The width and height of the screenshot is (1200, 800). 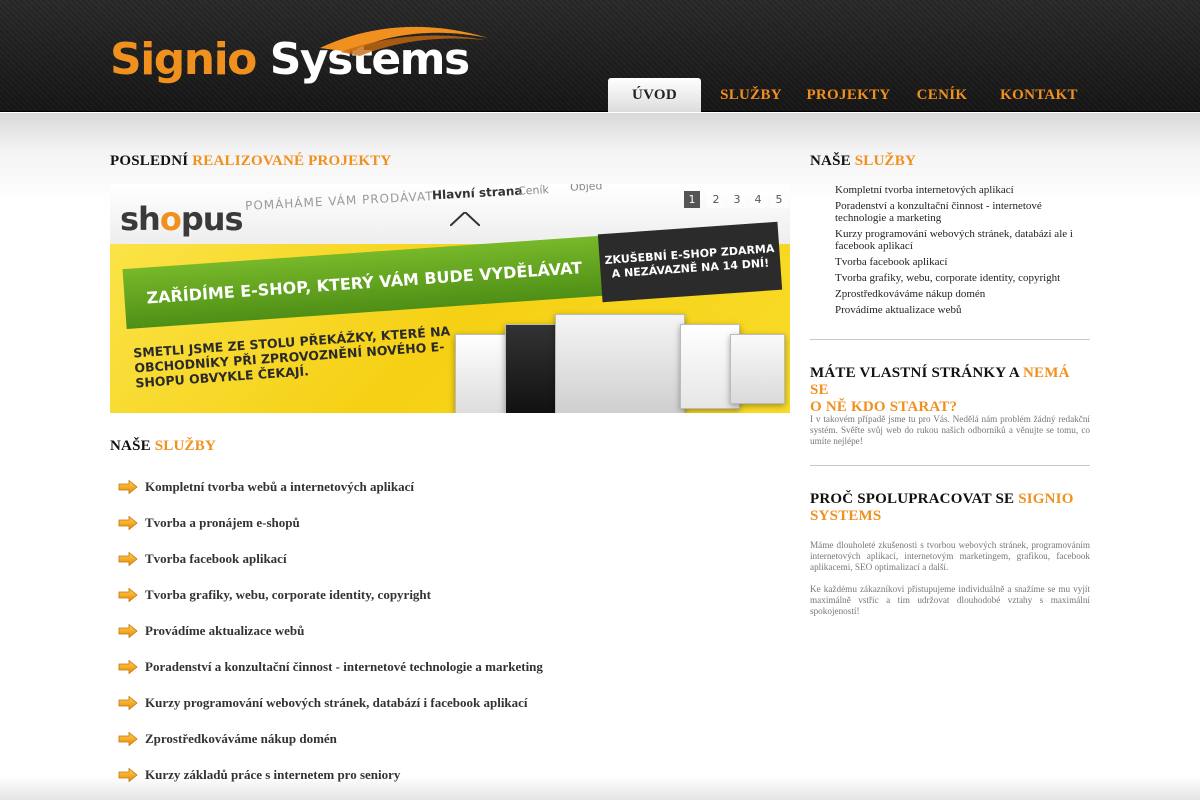 What do you see at coordinates (962, 262) in the screenshot?
I see `sidebar-service-item: Tvorba facebook aplikací` at bounding box center [962, 262].